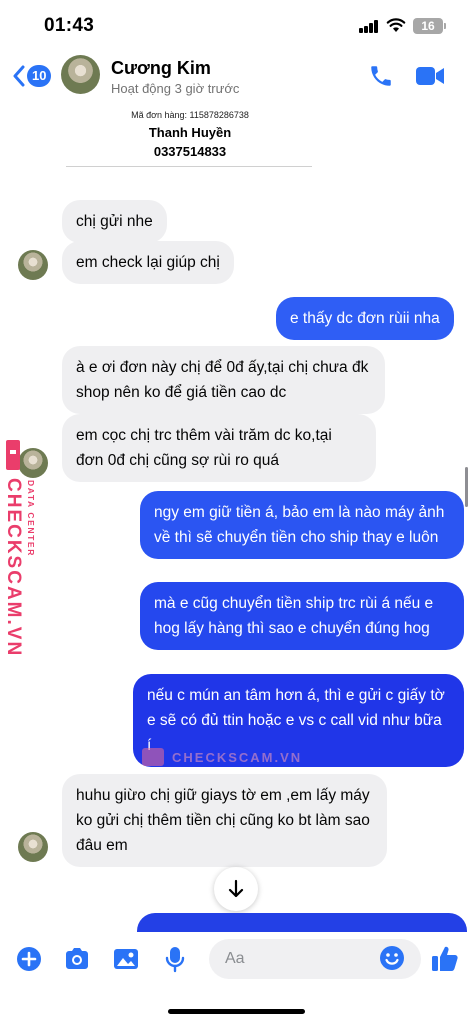  What do you see at coordinates (190, 132) in the screenshot?
I see `order-recipient-name: Thanh Huyền` at bounding box center [190, 132].